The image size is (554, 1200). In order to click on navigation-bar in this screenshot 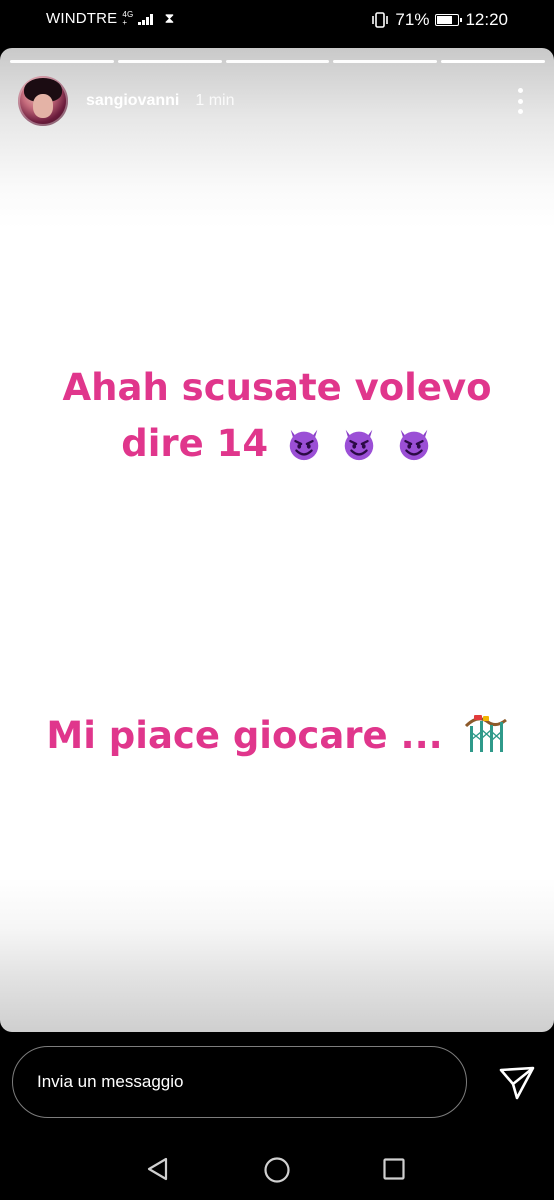, I will do `click(277, 1170)`.